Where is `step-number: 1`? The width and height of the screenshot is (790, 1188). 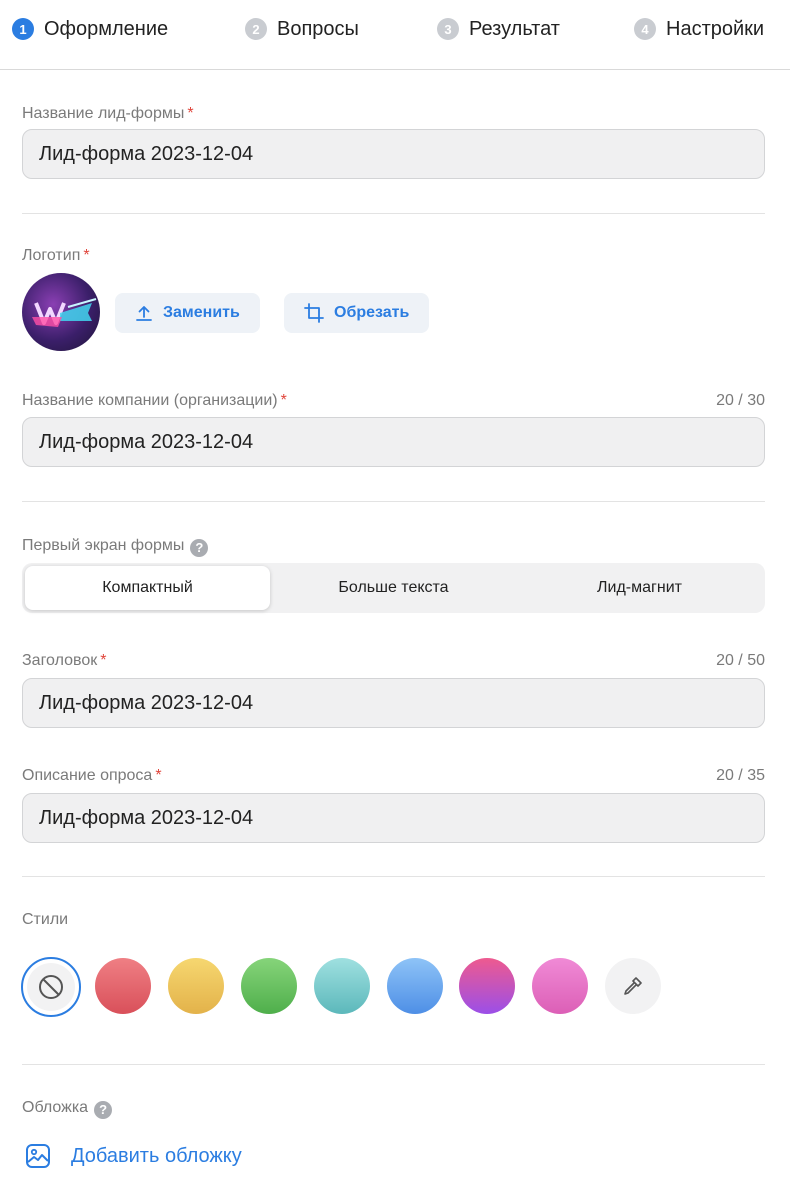
step-number: 1 is located at coordinates (23, 29).